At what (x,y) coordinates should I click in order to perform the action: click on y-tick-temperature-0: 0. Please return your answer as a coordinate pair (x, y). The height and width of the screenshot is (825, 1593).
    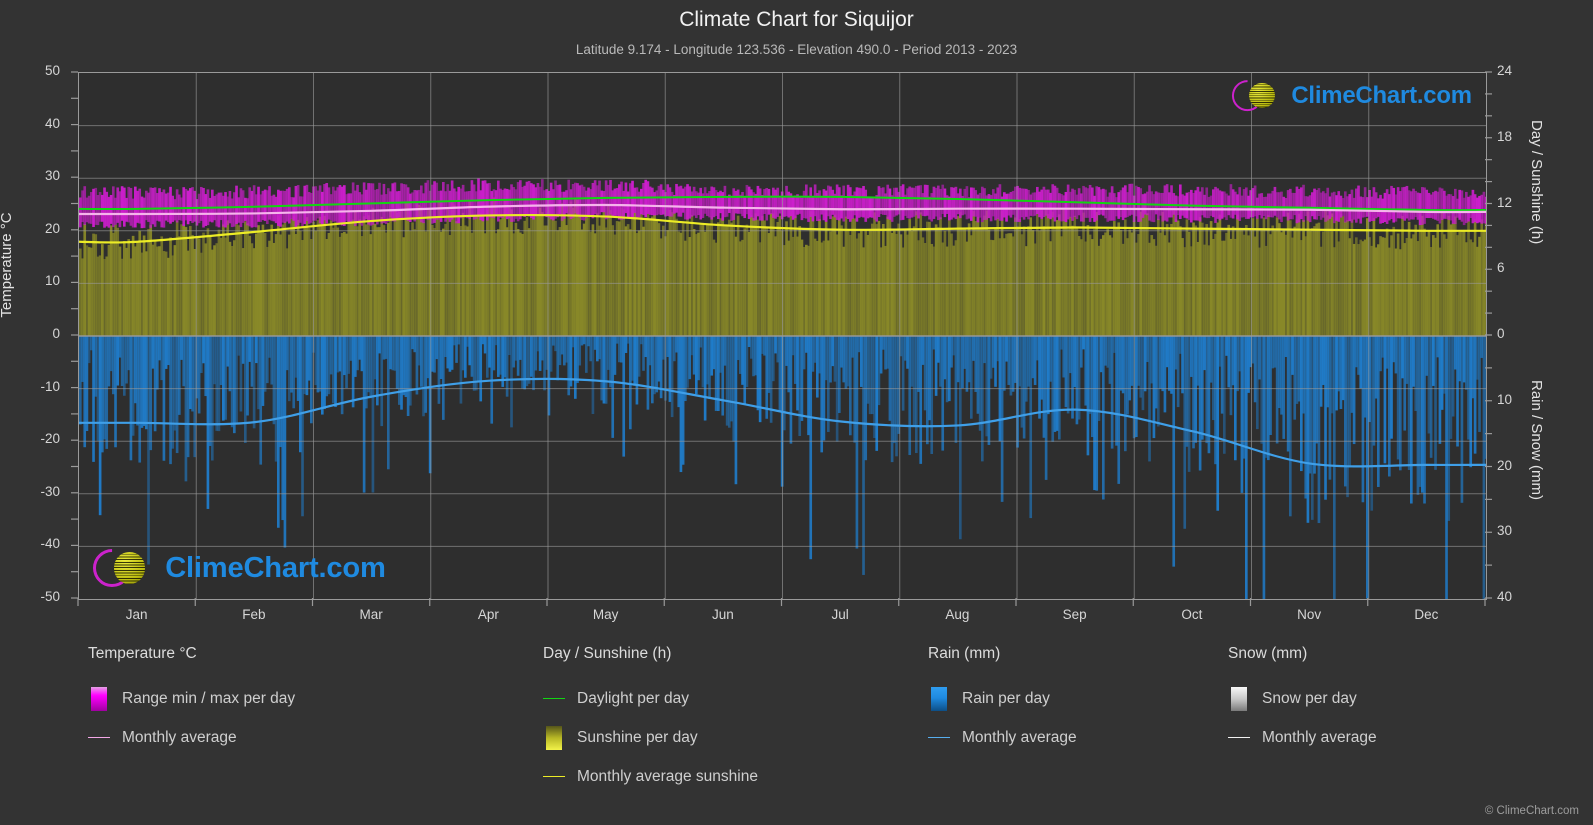
    Looking at the image, I should click on (56, 333).